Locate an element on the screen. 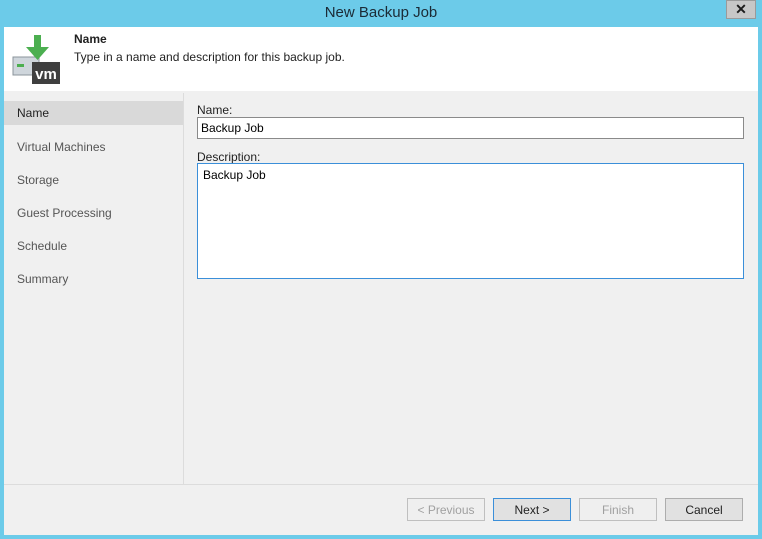 This screenshot has height=539, width=762. step-guest-processing: Guest Processing is located at coordinates (93, 215).